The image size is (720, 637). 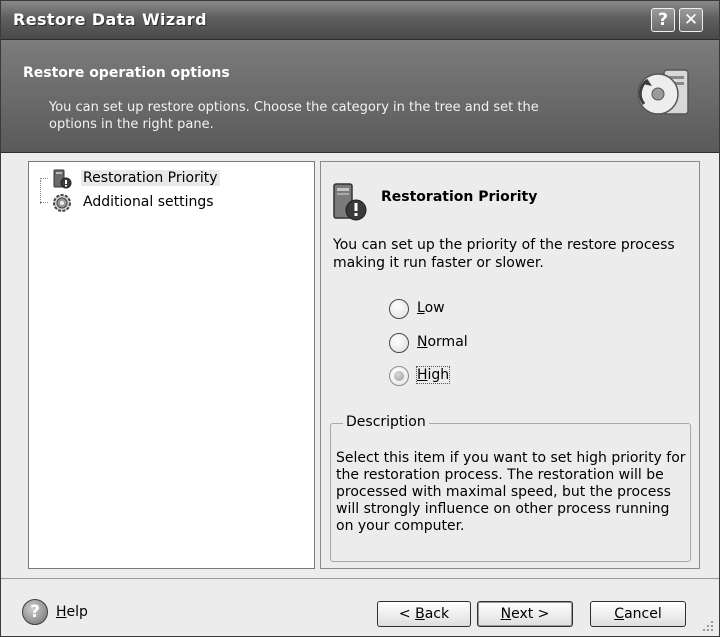 I want to click on description-legend: Description, so click(x=386, y=422).